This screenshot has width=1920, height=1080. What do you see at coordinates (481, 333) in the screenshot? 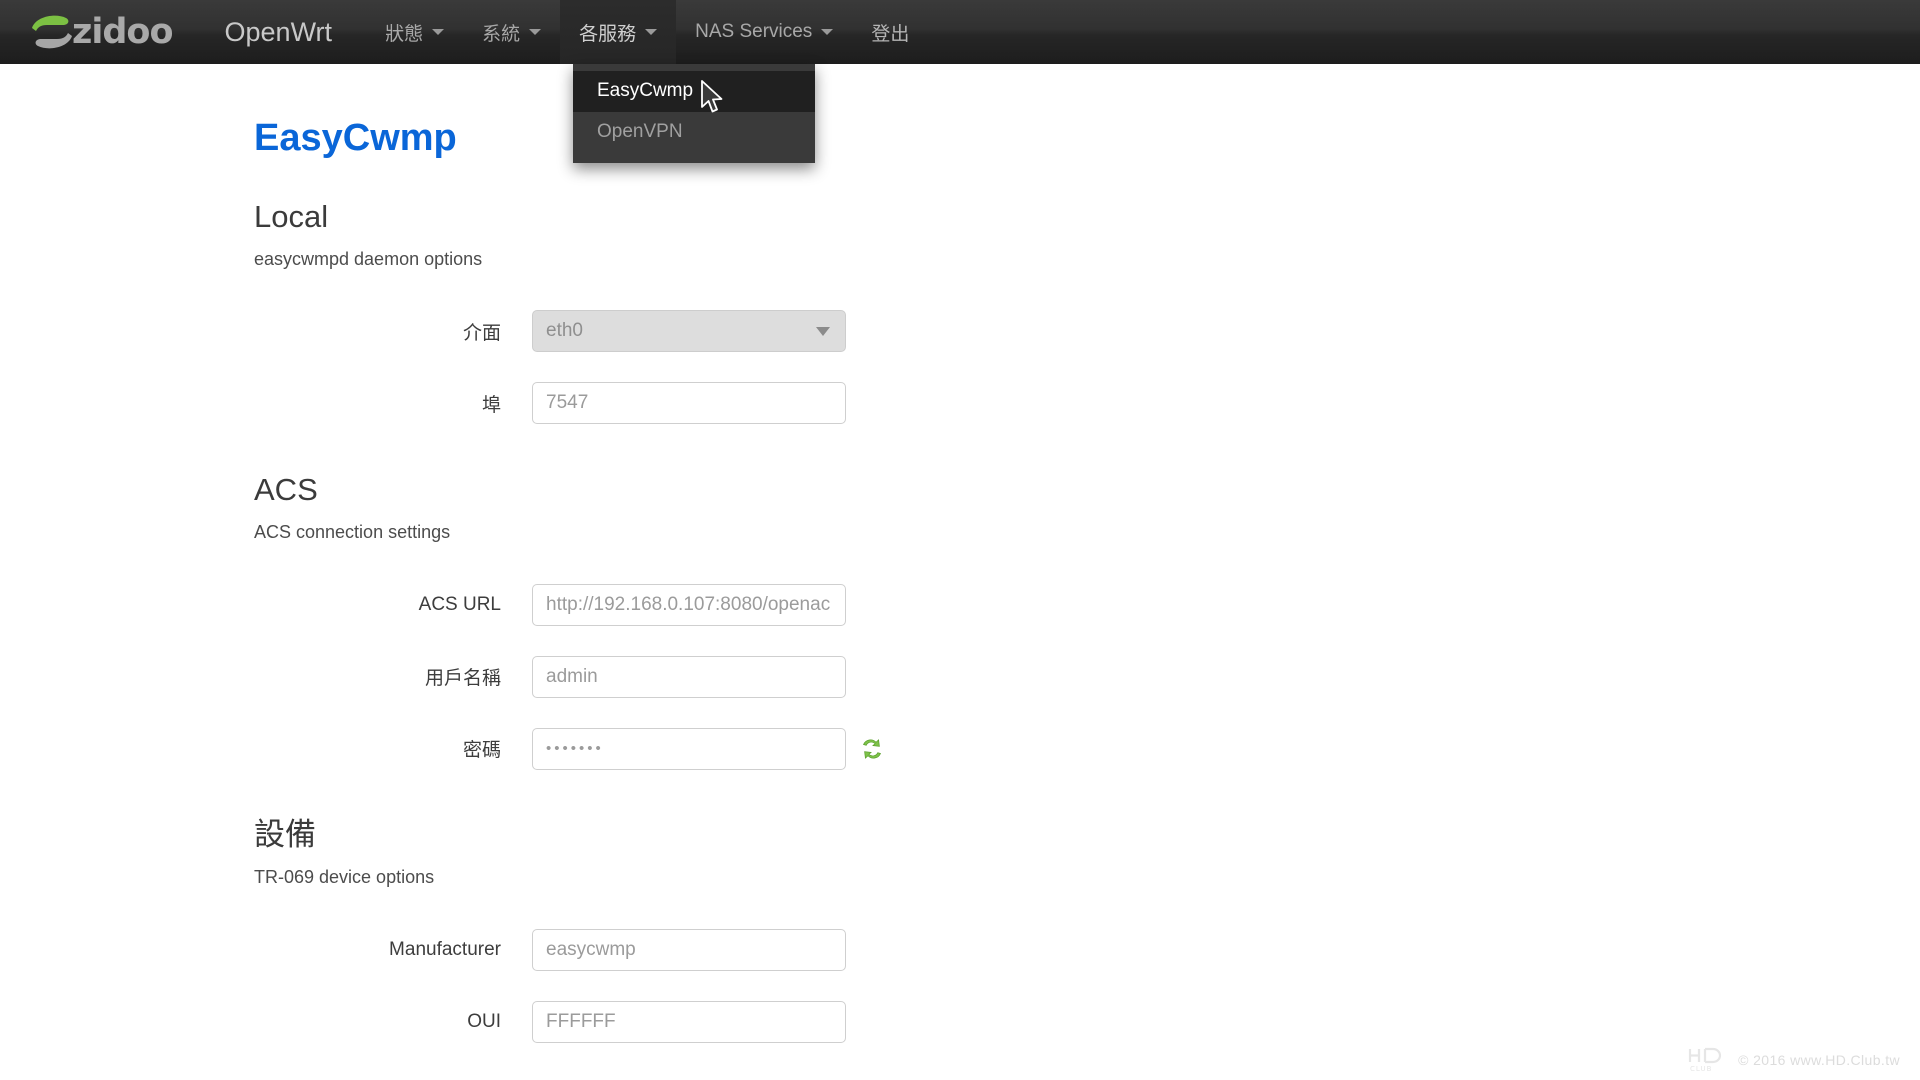
I see `label-interface: 介面` at bounding box center [481, 333].